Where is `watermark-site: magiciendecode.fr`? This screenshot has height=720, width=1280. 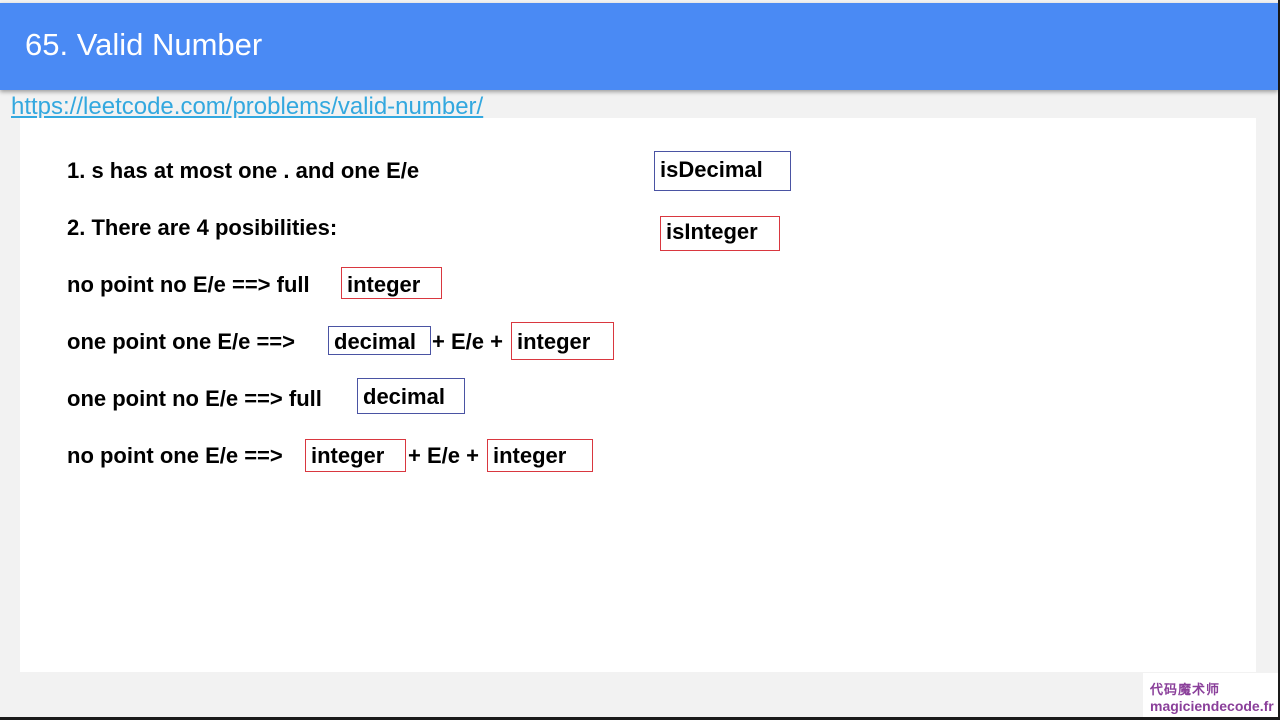
watermark-site: magiciendecode.fr is located at coordinates (1212, 706).